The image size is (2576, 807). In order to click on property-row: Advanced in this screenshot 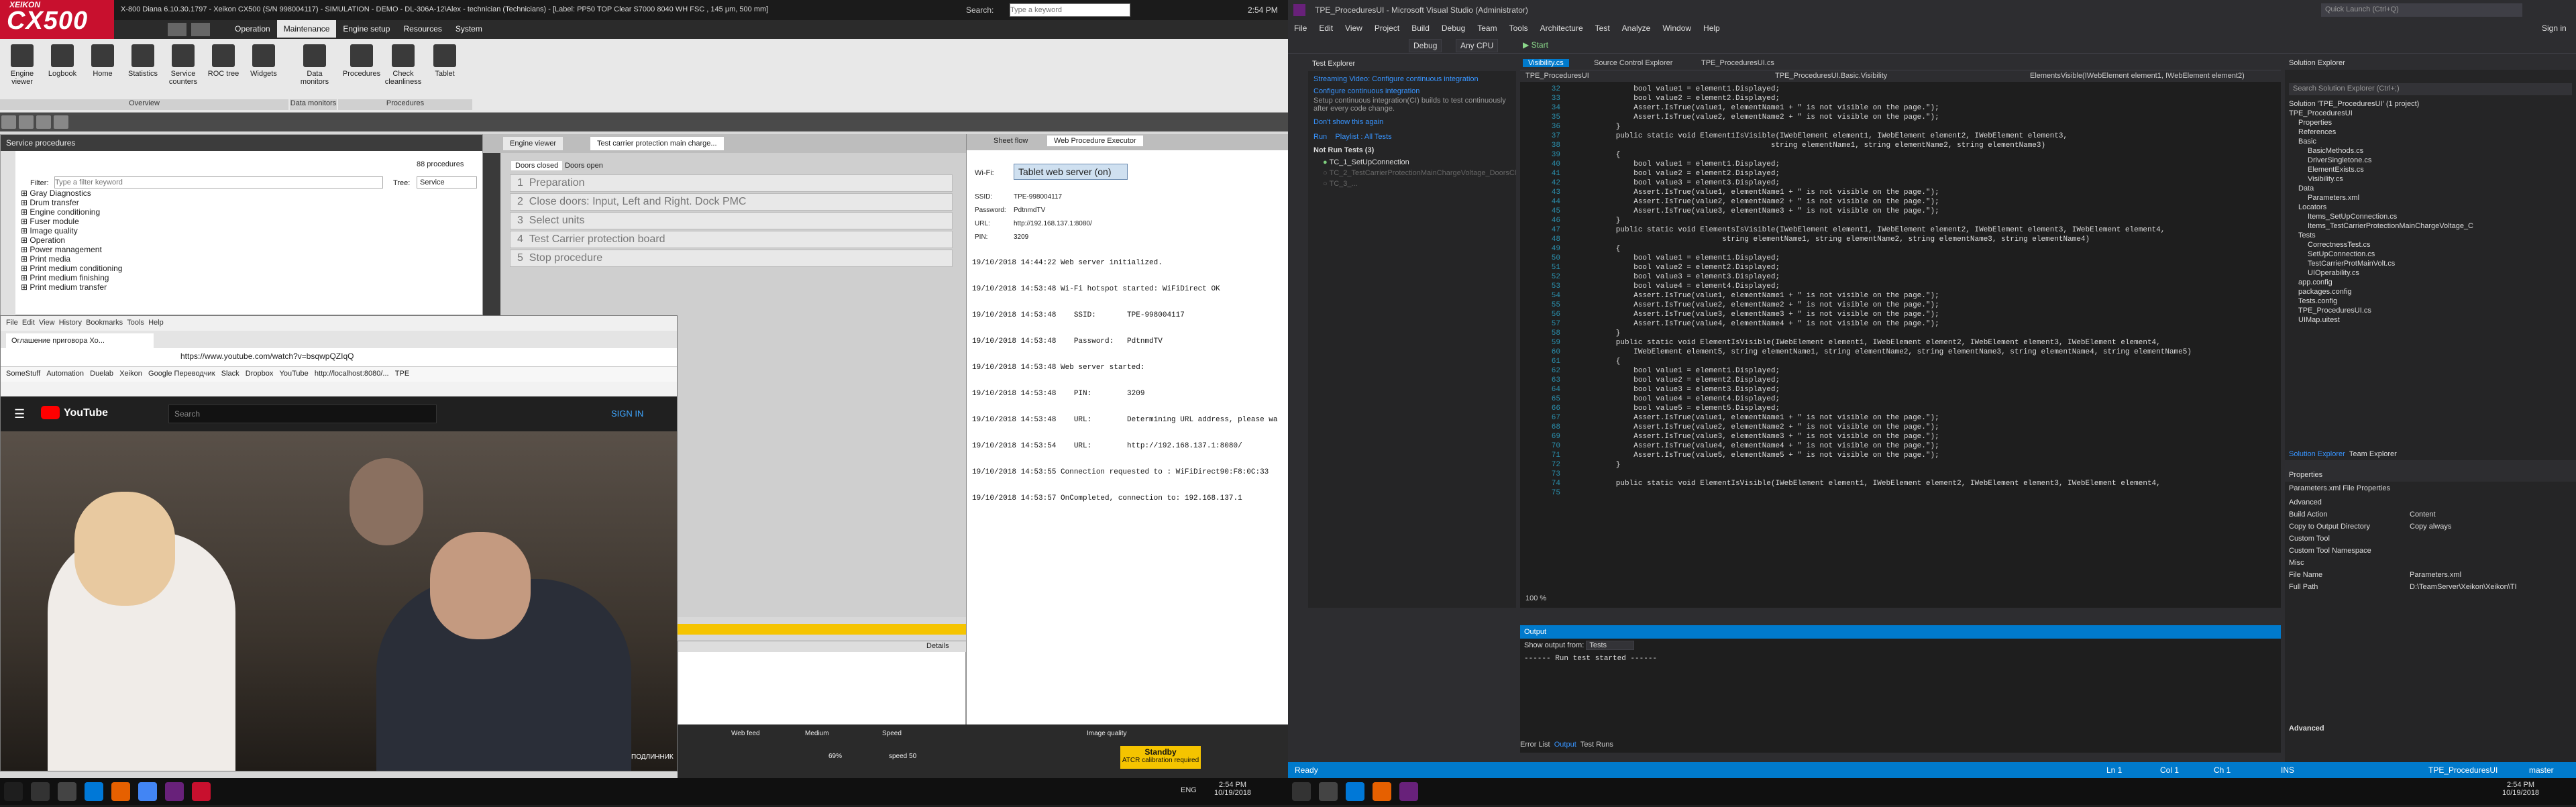, I will do `click(2430, 502)`.